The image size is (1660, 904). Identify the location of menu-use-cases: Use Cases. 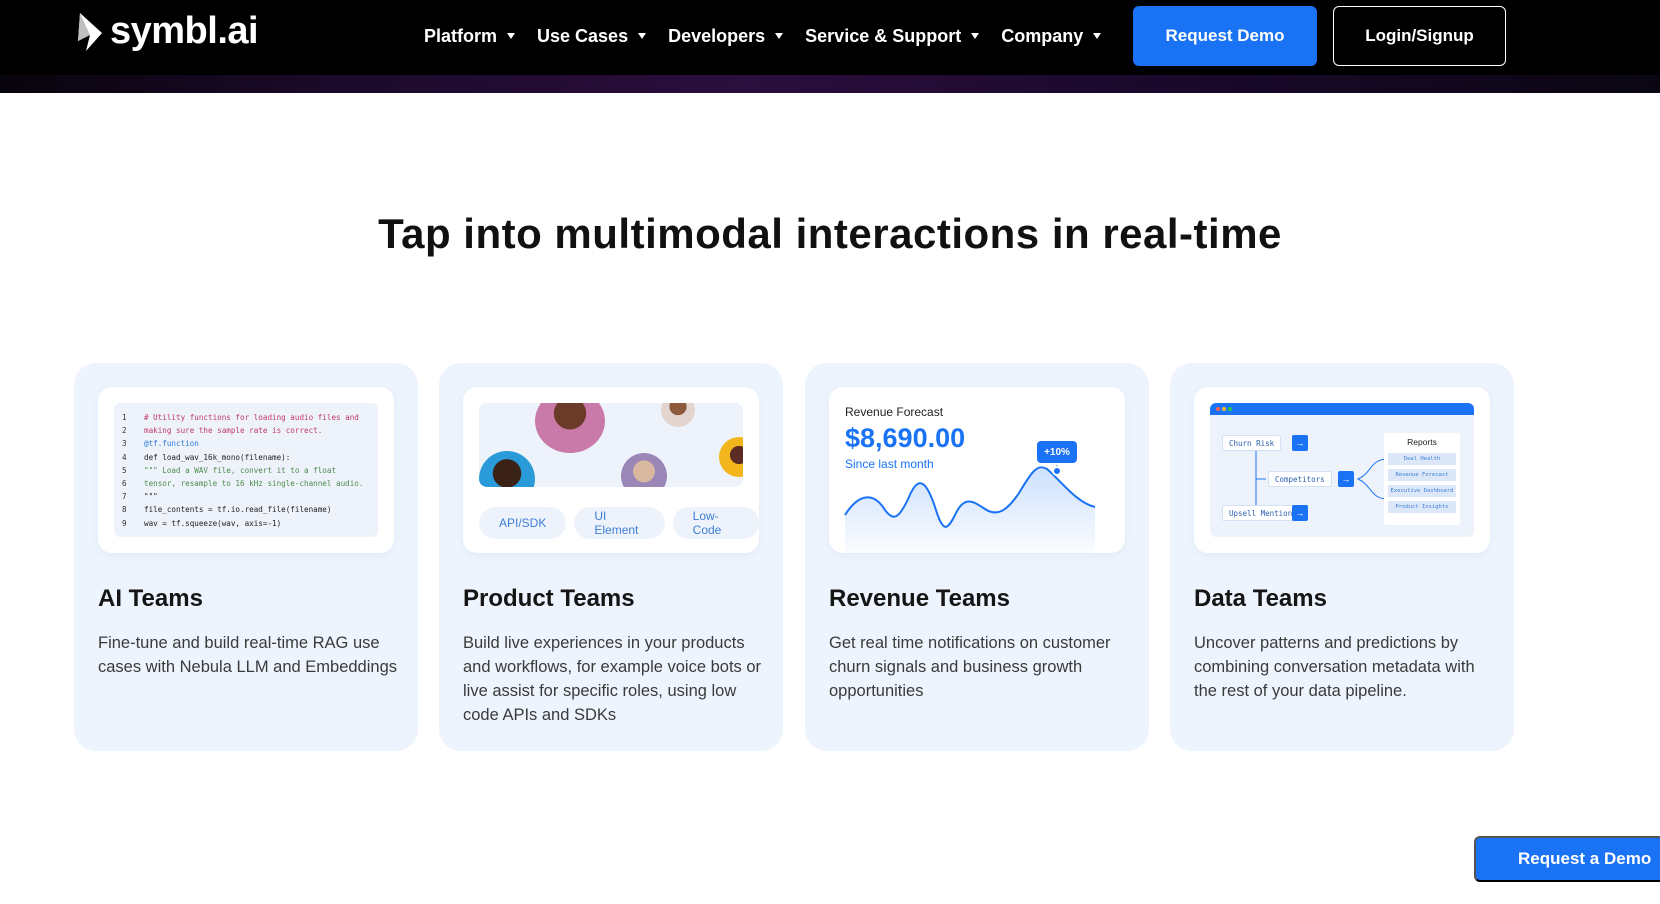
(592, 36).